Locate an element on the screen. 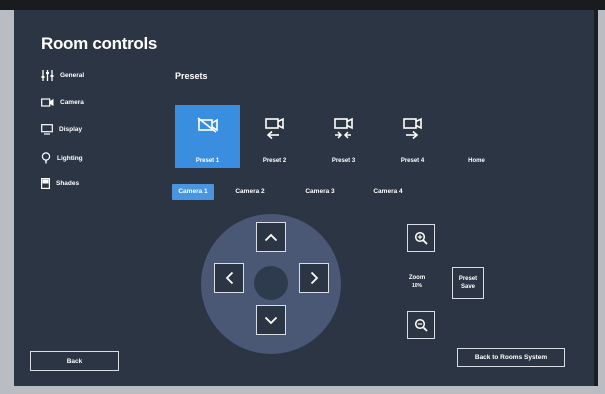  sidebar-item-display: Display is located at coordinates (61, 129).